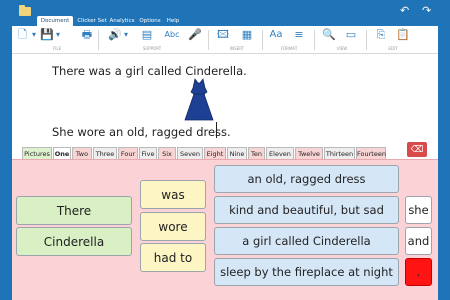  What do you see at coordinates (105, 153) in the screenshot?
I see `tab-three: Three` at bounding box center [105, 153].